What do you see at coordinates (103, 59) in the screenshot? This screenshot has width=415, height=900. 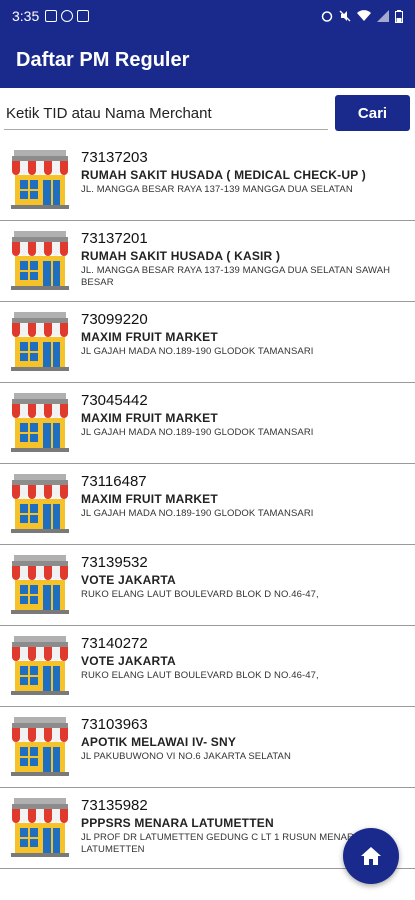 I see `page-title: Daftar PM Reguler` at bounding box center [103, 59].